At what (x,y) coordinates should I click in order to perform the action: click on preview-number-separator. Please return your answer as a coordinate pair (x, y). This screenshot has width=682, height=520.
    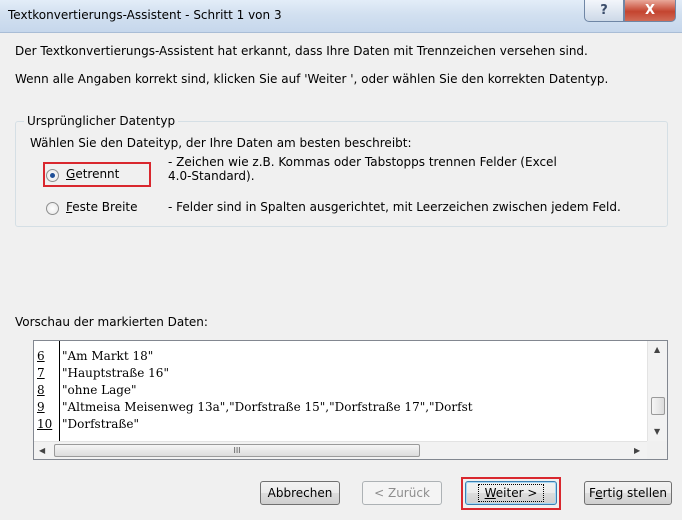
    Looking at the image, I should click on (59, 391).